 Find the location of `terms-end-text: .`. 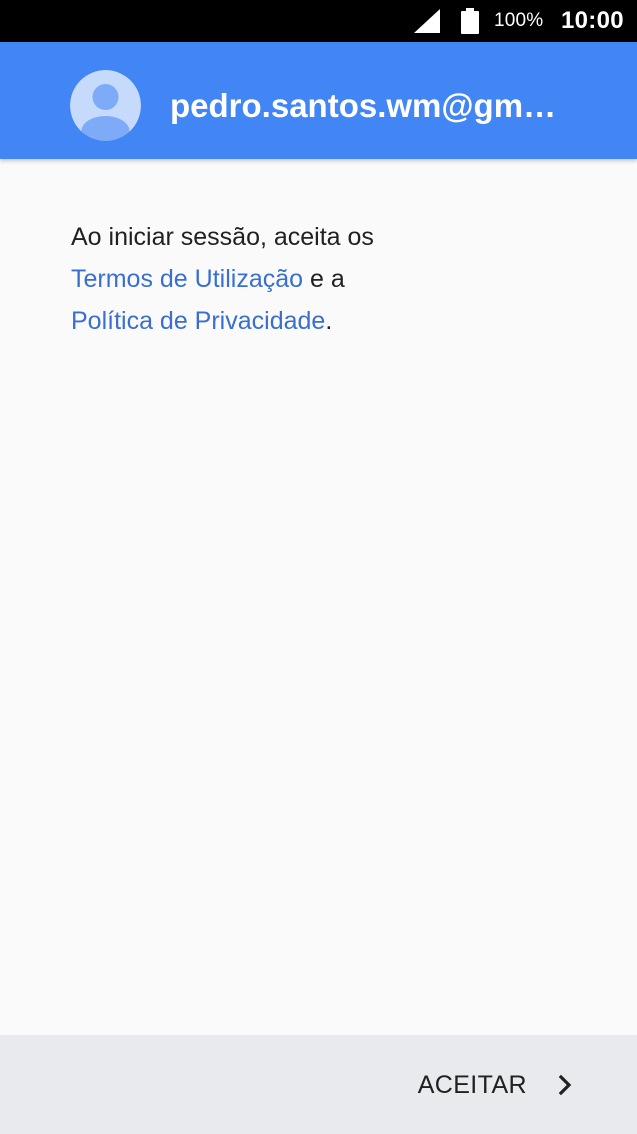

terms-end-text: . is located at coordinates (329, 321).